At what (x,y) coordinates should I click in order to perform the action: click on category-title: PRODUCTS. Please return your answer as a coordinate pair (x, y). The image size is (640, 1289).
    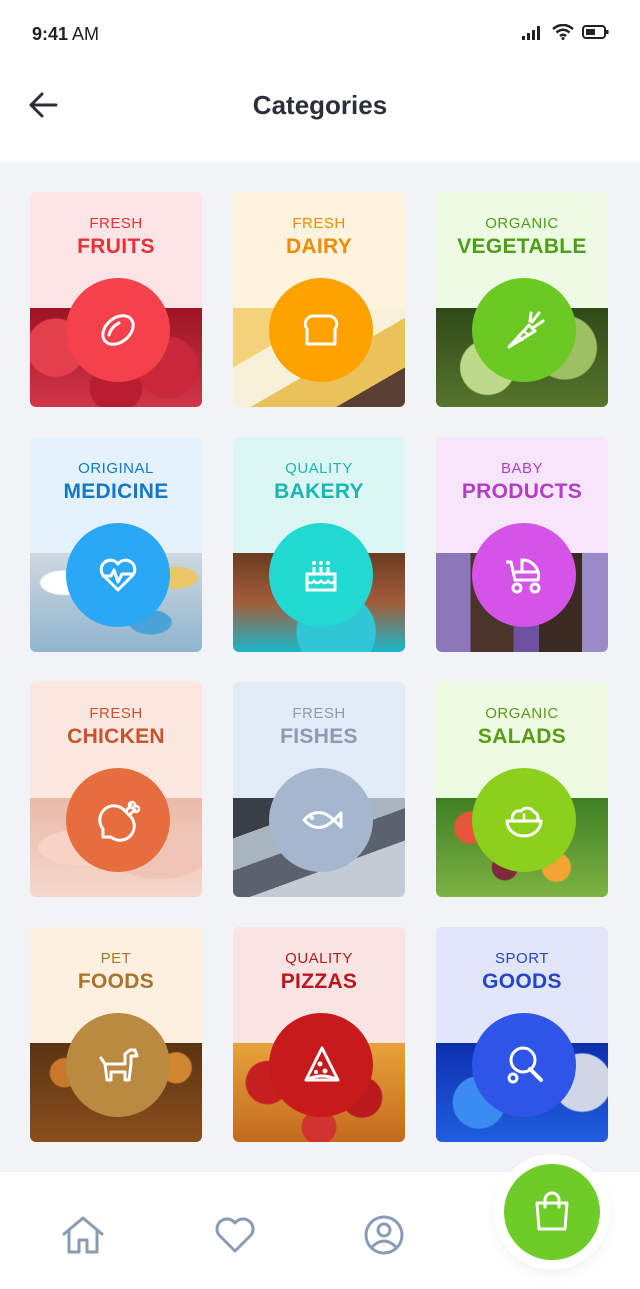
    Looking at the image, I should click on (522, 491).